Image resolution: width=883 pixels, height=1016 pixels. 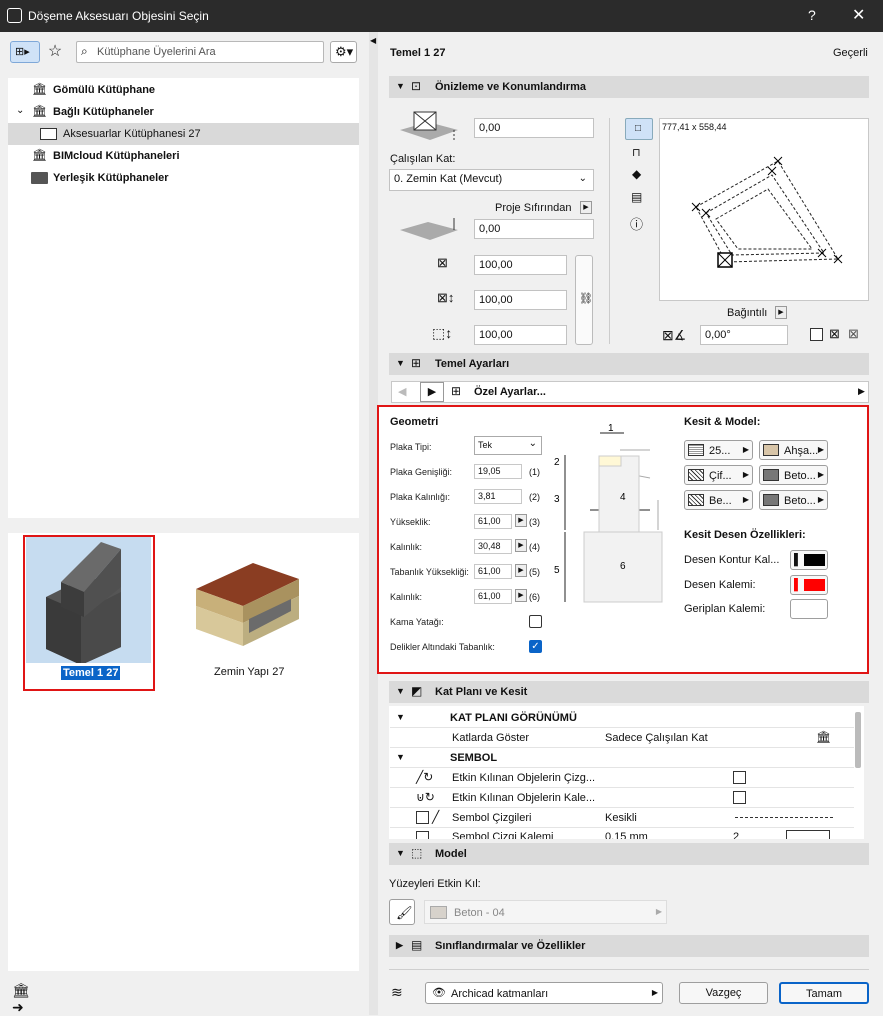 I want to click on close-button: ✕, so click(x=858, y=15).